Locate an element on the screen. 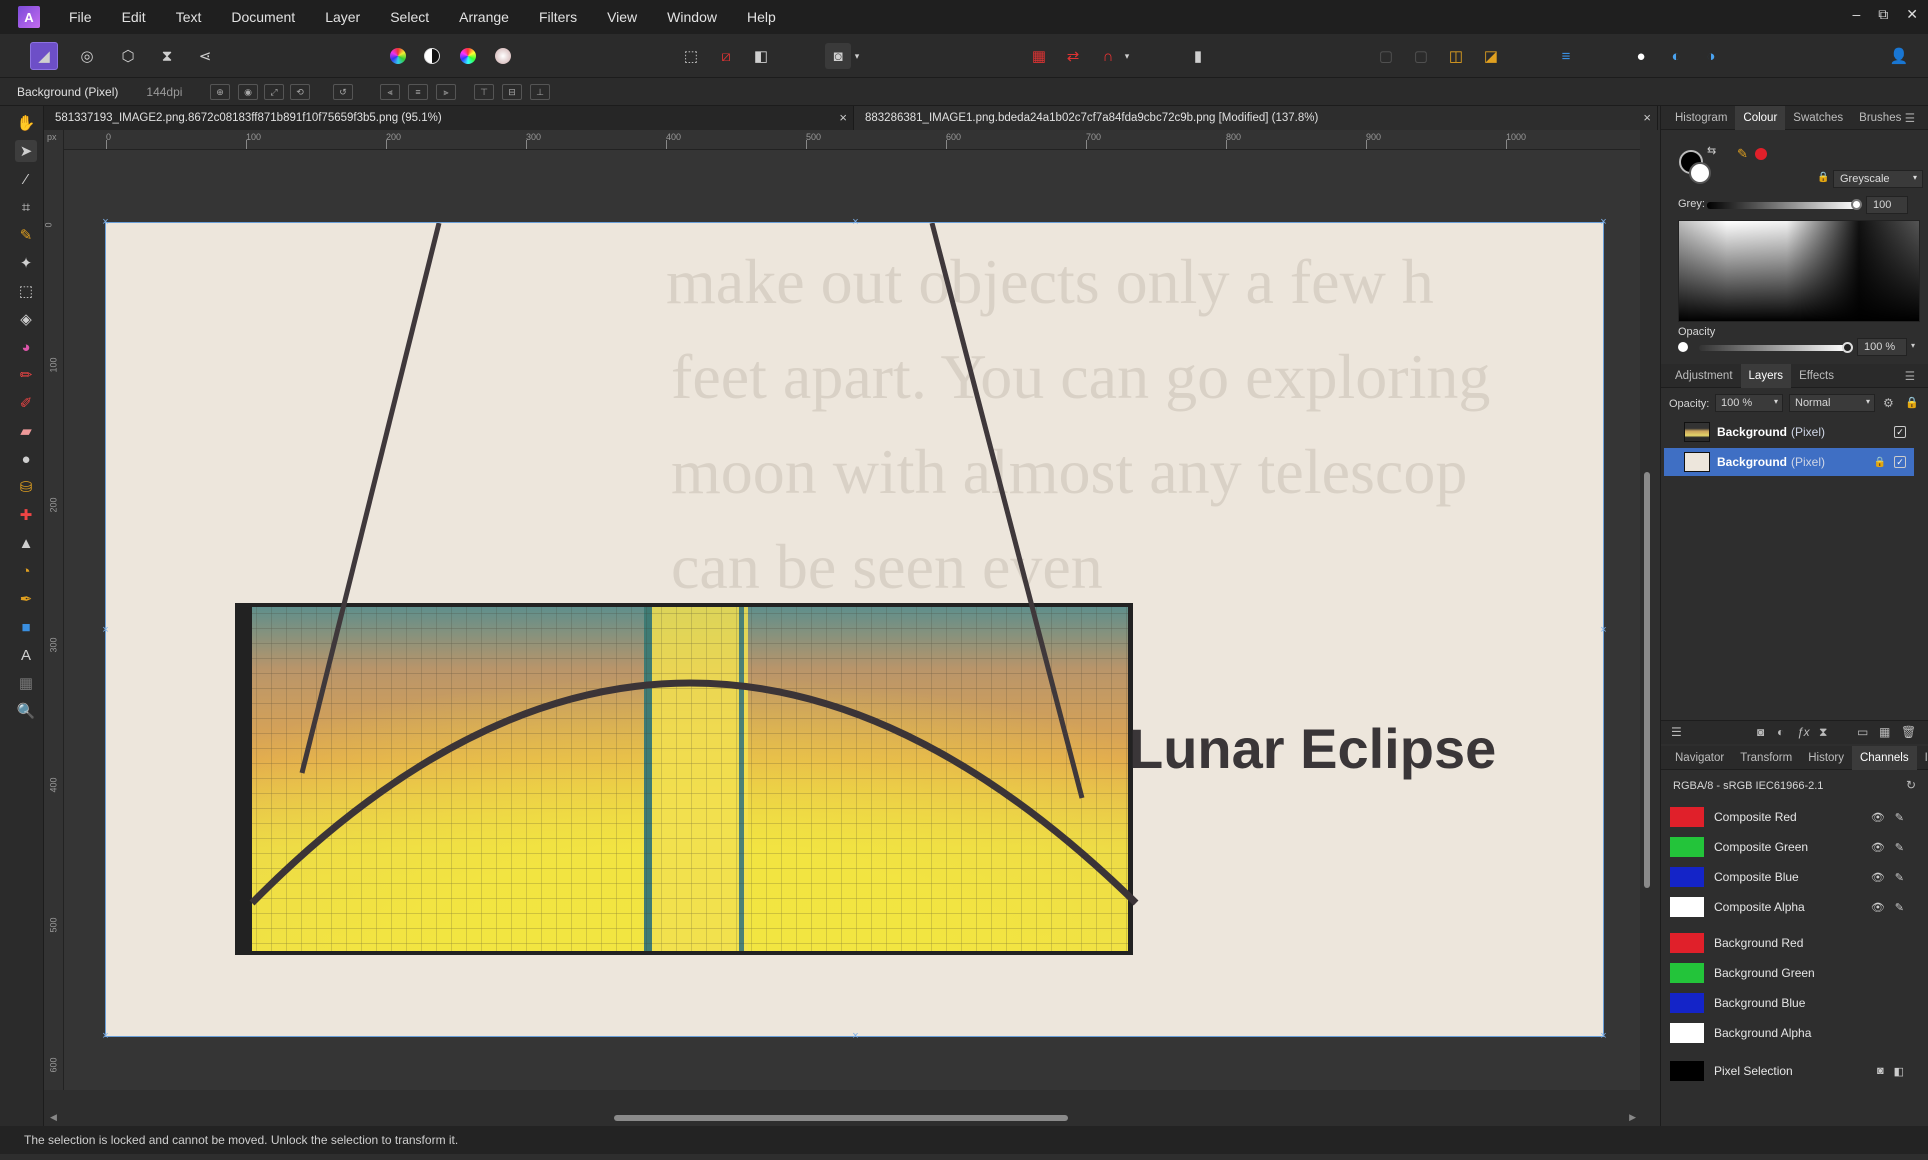 Image resolution: width=1928 pixels, height=1160 pixels. grey-slider is located at coordinates (1784, 204).